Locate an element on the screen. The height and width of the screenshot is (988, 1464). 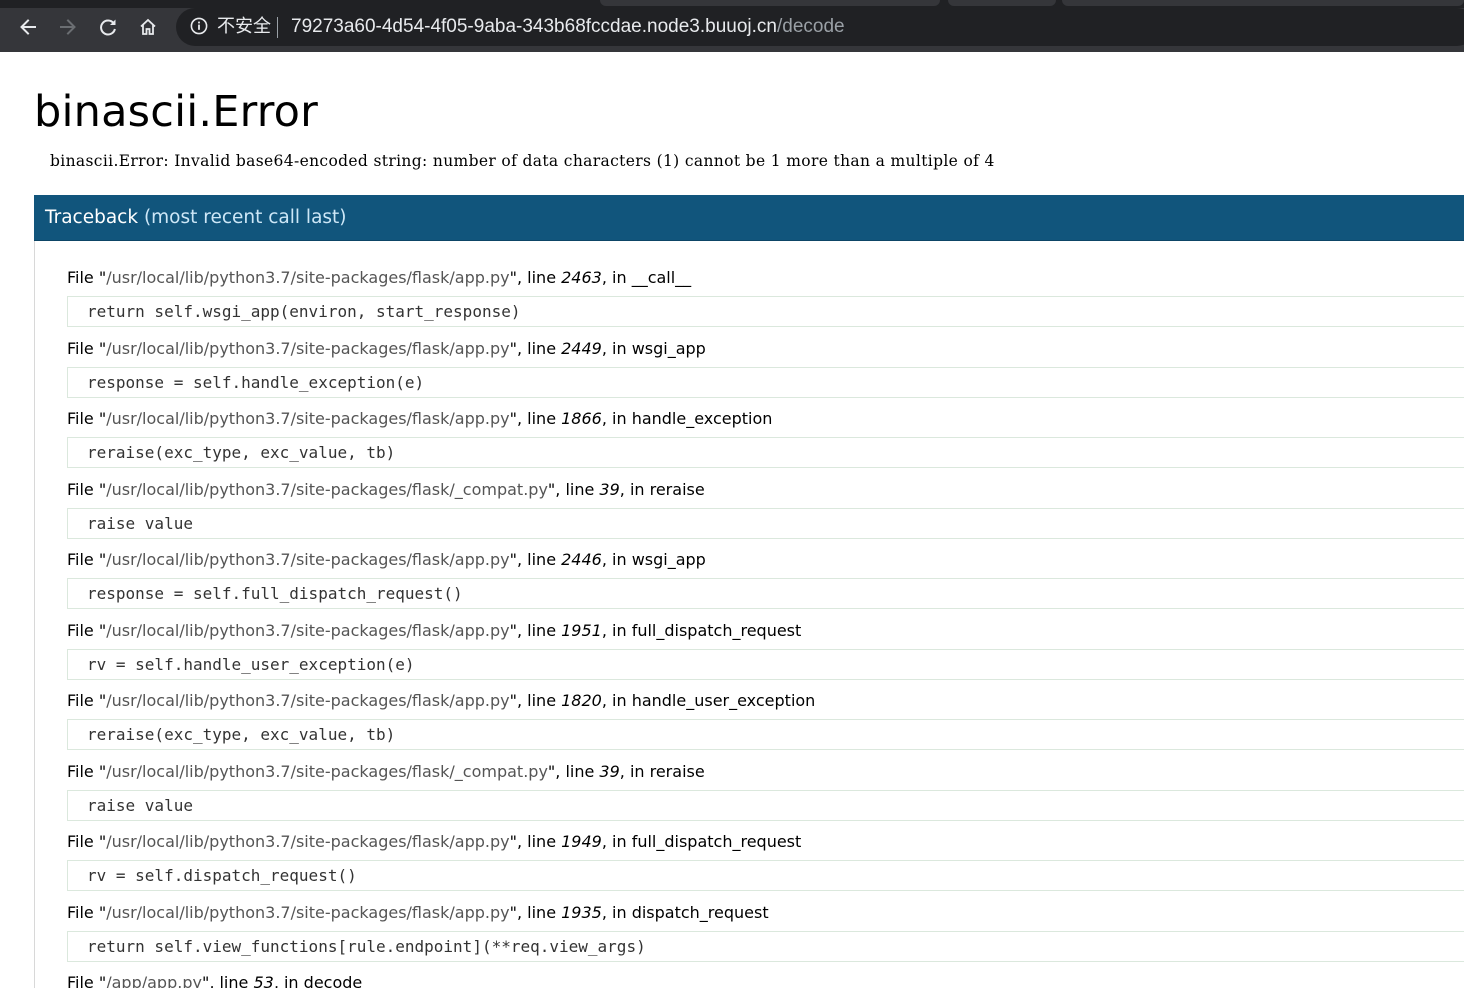
frame-line-number: 1935 is located at coordinates (581, 912).